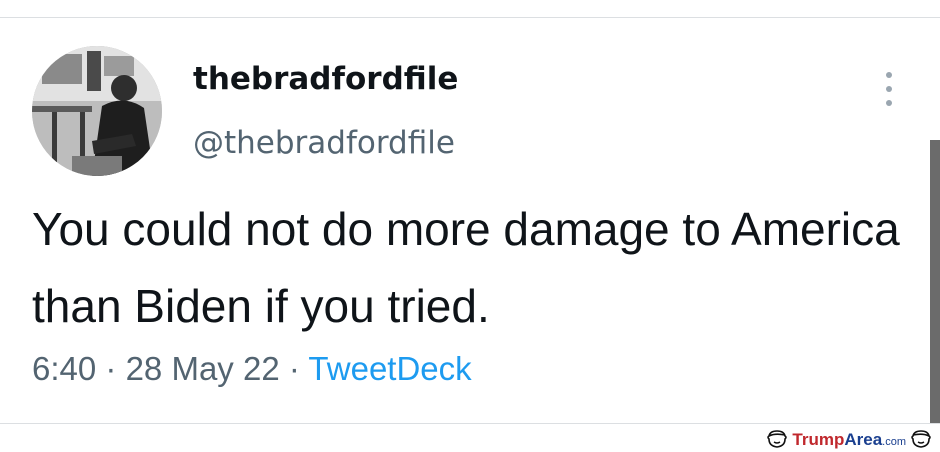 The height and width of the screenshot is (452, 940). Describe the element at coordinates (470, 423) in the screenshot. I see `bottom-divider` at that location.